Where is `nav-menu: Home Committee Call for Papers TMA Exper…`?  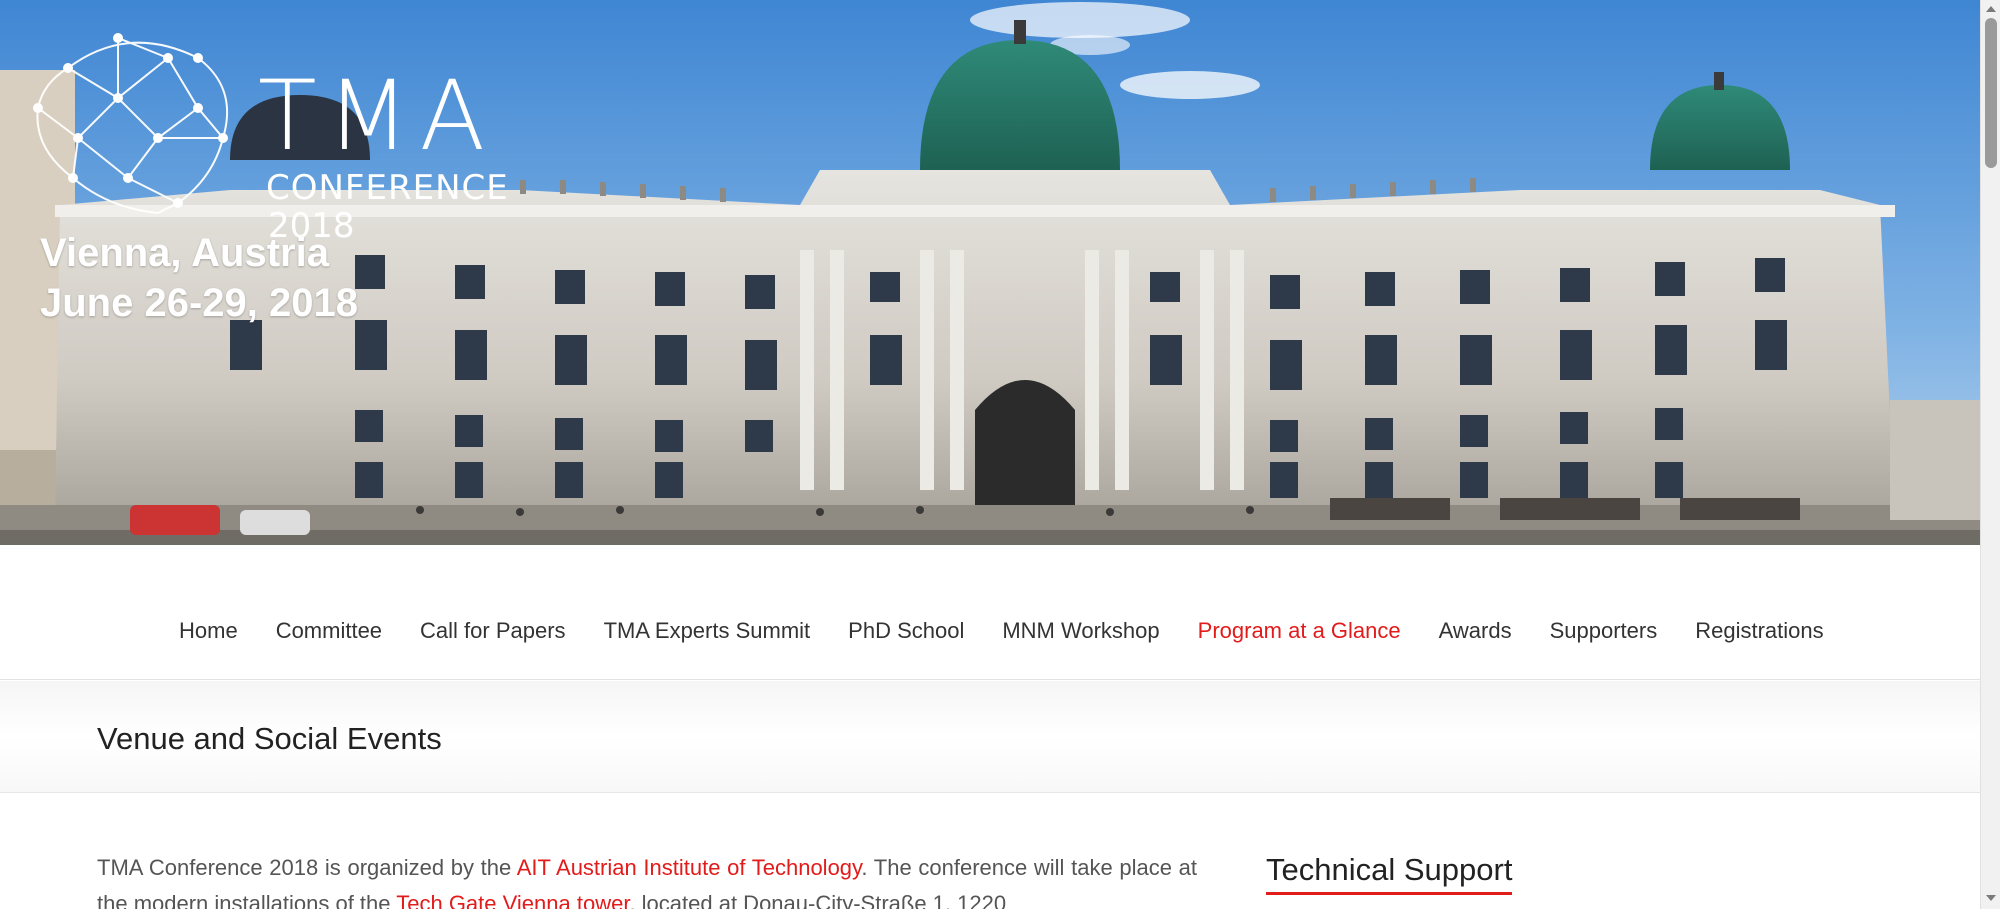
nav-menu: Home Committee Call for Papers TMA Exper… is located at coordinates (1001, 631).